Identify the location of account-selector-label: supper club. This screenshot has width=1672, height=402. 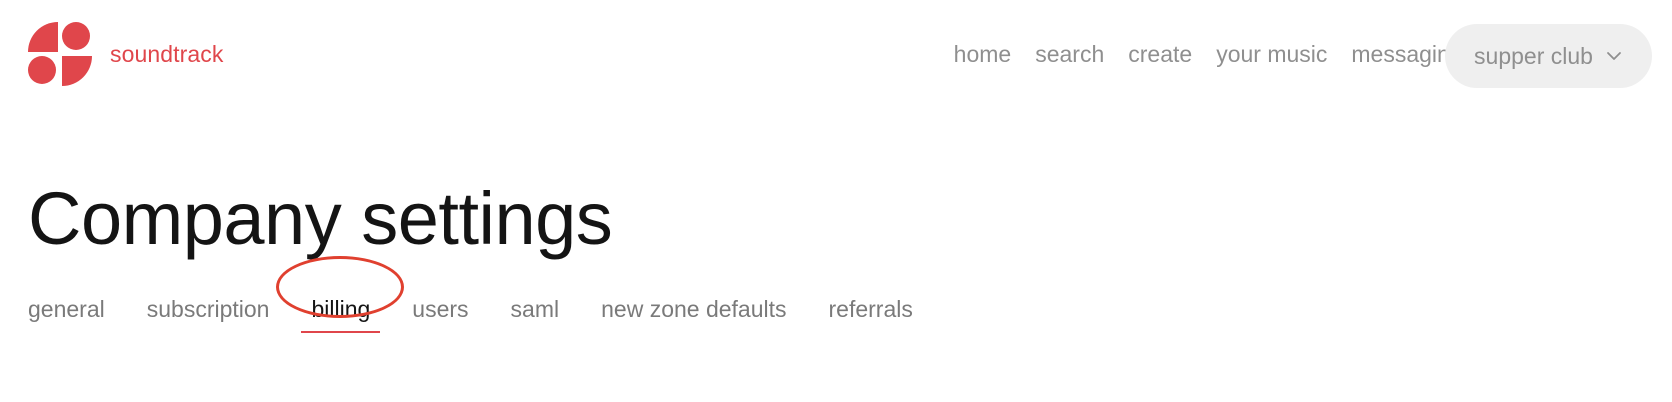
(1533, 55).